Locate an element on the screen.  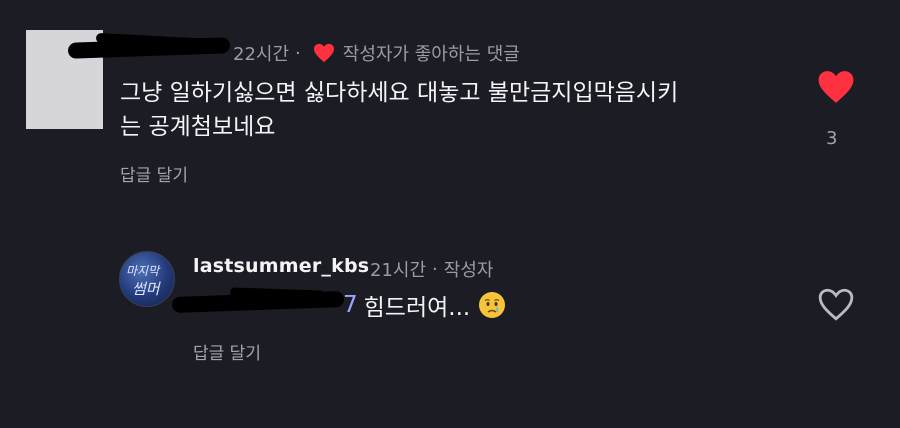
username: lastsummer_kbs is located at coordinates (281, 266).